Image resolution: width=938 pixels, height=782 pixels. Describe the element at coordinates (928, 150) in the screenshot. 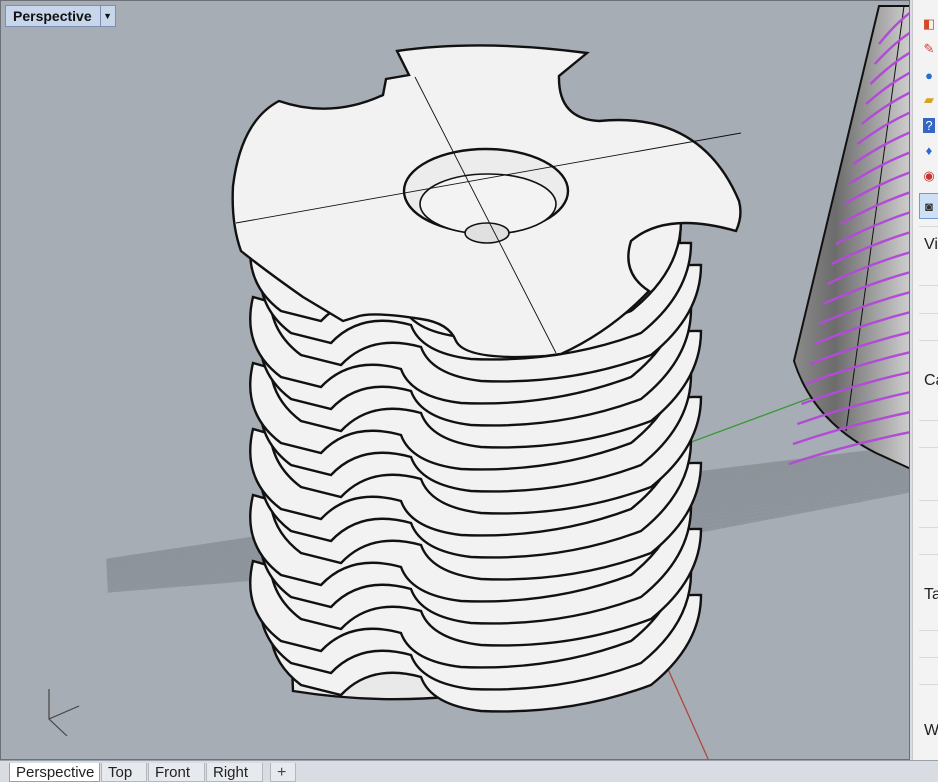

I see `notification-bell-icon: ♦` at that location.